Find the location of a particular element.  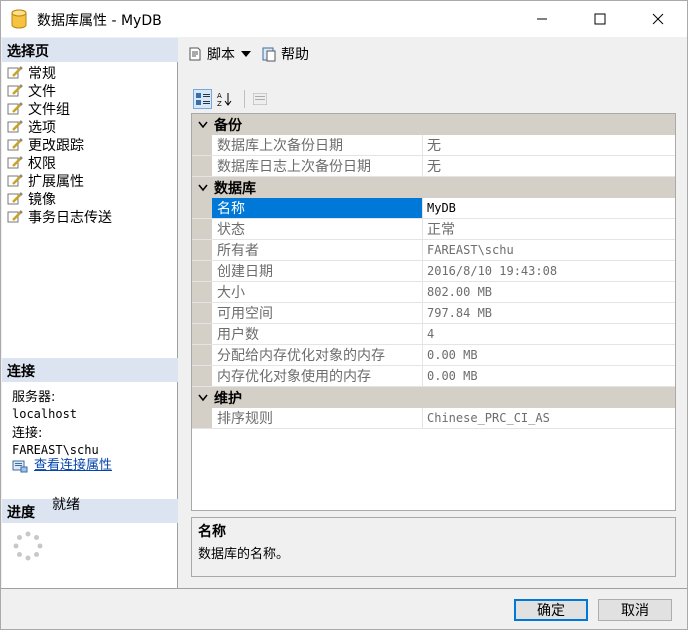

property-value: Chinese_PRC_CI_AS is located at coordinates (549, 418).